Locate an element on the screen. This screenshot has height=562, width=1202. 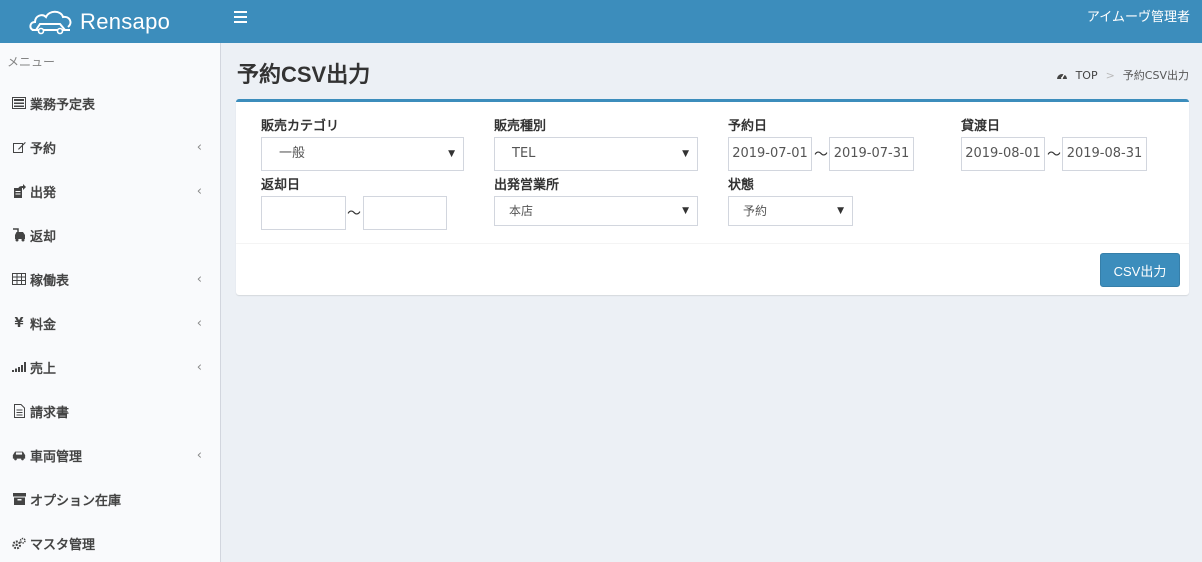
logo: Rensapo is located at coordinates (110, 21).